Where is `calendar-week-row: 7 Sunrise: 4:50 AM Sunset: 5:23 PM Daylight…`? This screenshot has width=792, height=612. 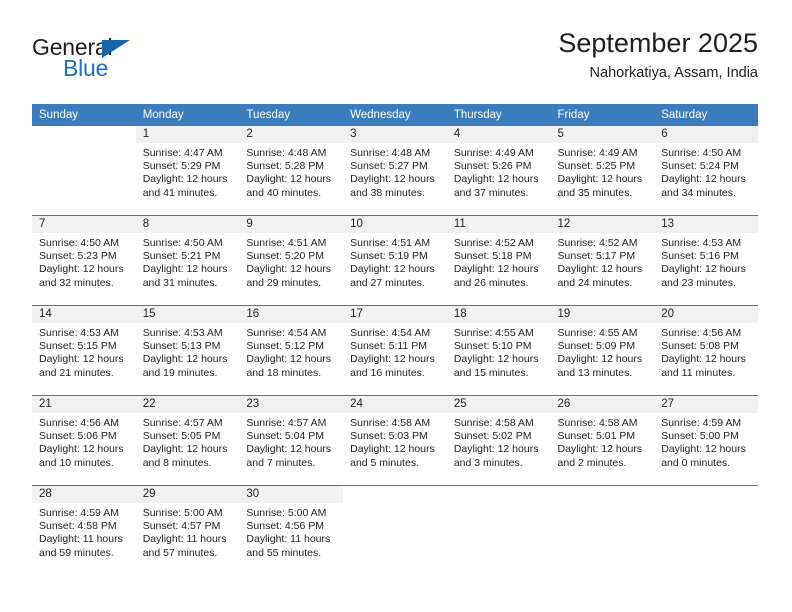
calendar-week-row: 7 Sunrise: 4:50 AM Sunset: 5:23 PM Daylight… is located at coordinates (395, 260).